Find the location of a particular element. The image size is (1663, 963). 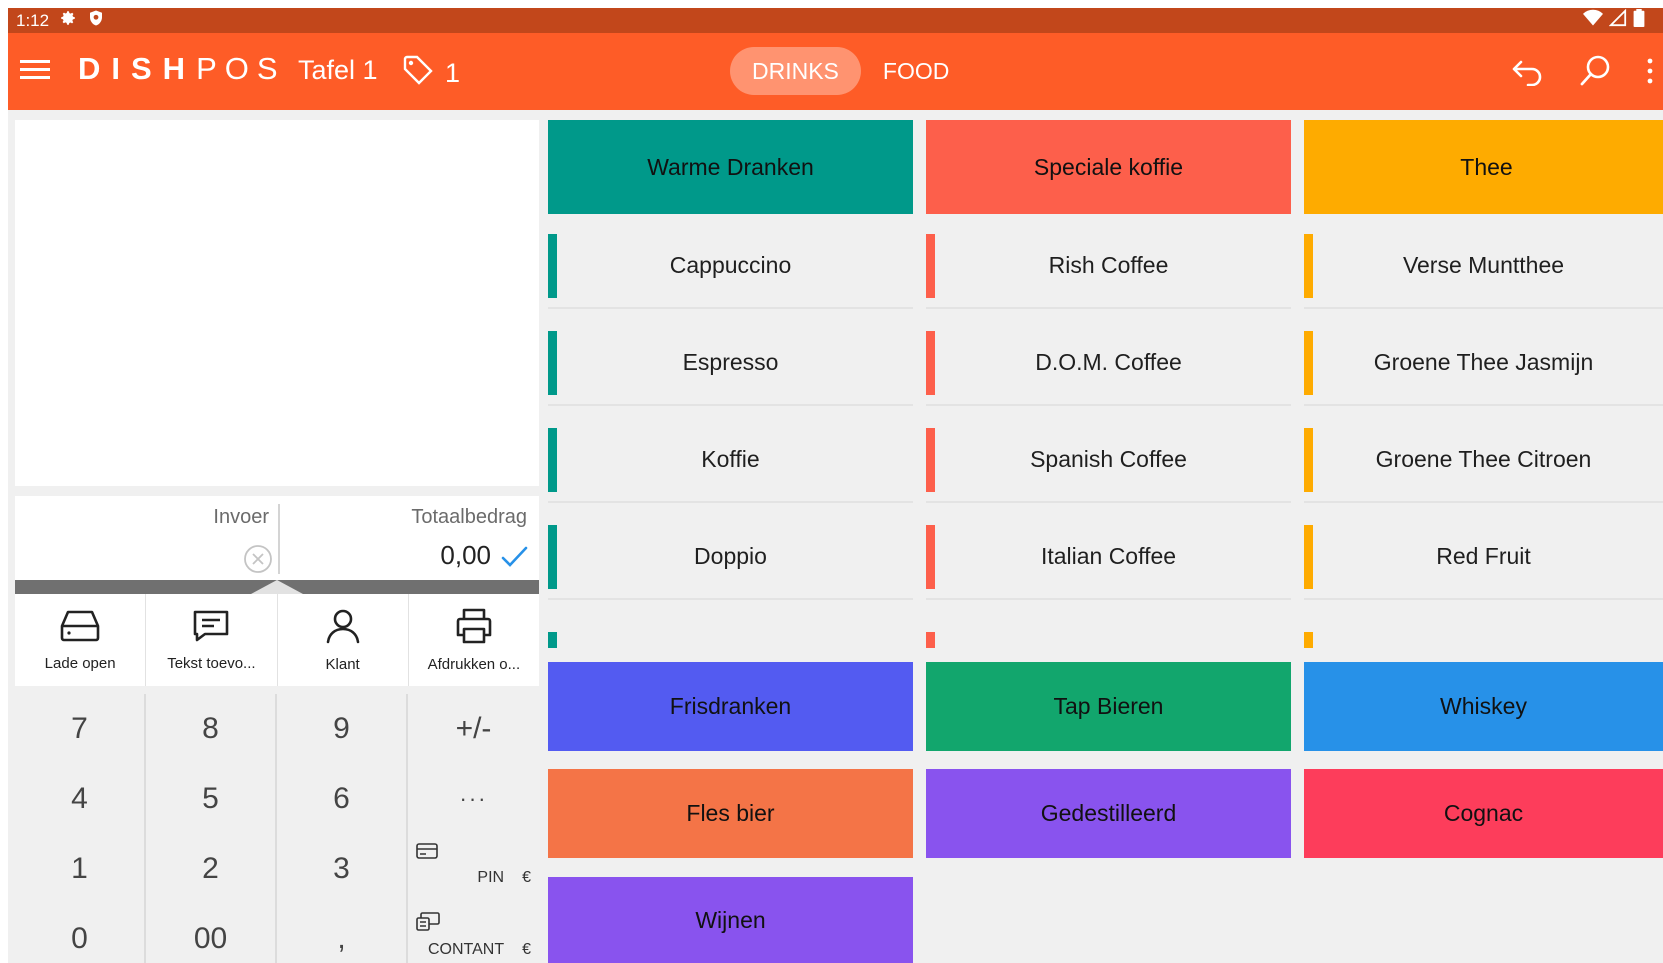

status-bar: 1:12 is located at coordinates (835, 20).